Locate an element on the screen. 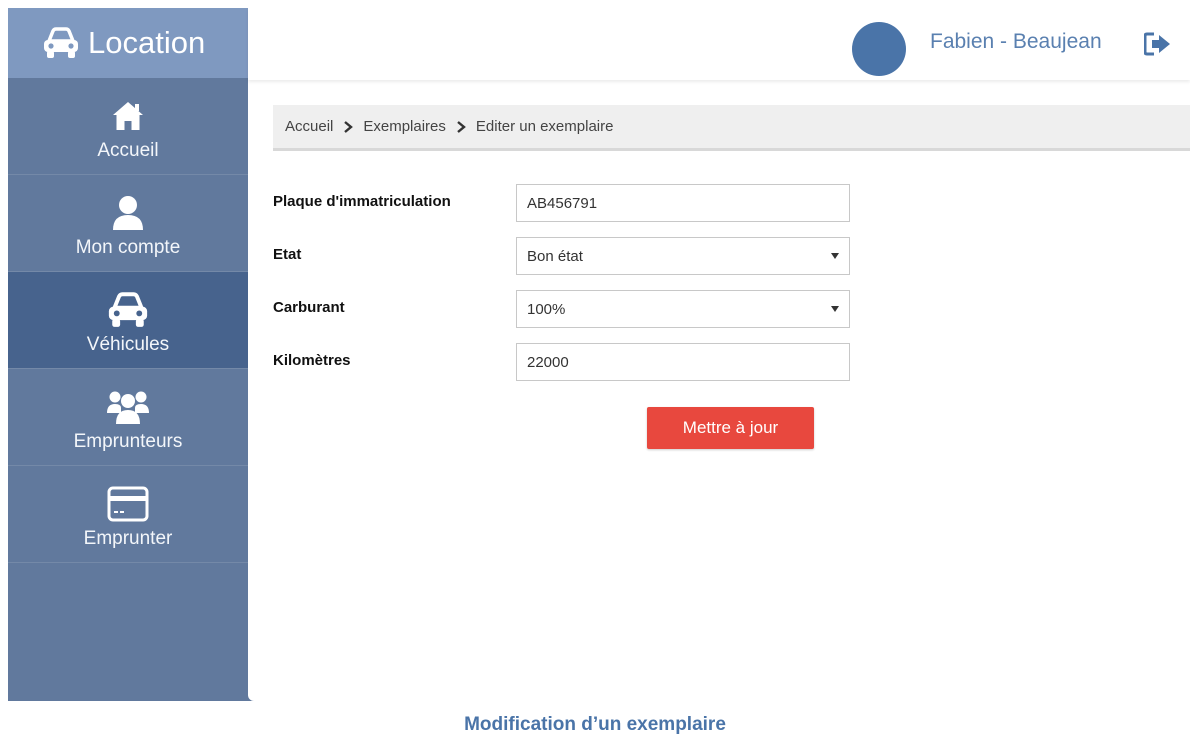 This screenshot has height=737, width=1190. fuel-value: 100% is located at coordinates (546, 309).